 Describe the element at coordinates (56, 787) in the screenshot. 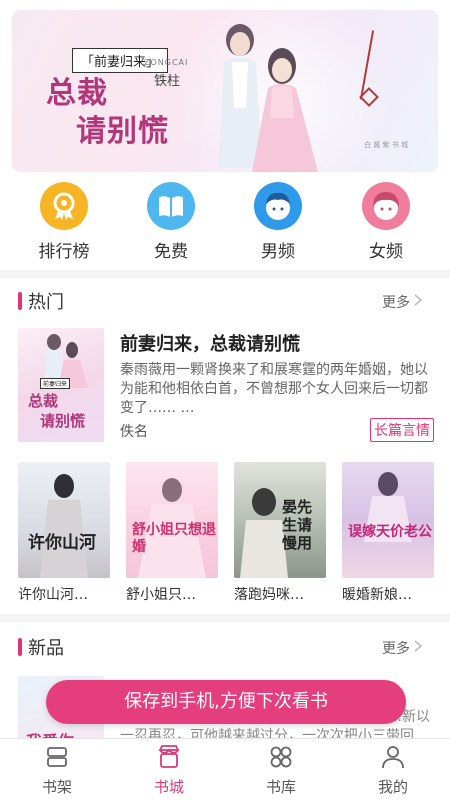

I see `tab-label: 书架` at that location.